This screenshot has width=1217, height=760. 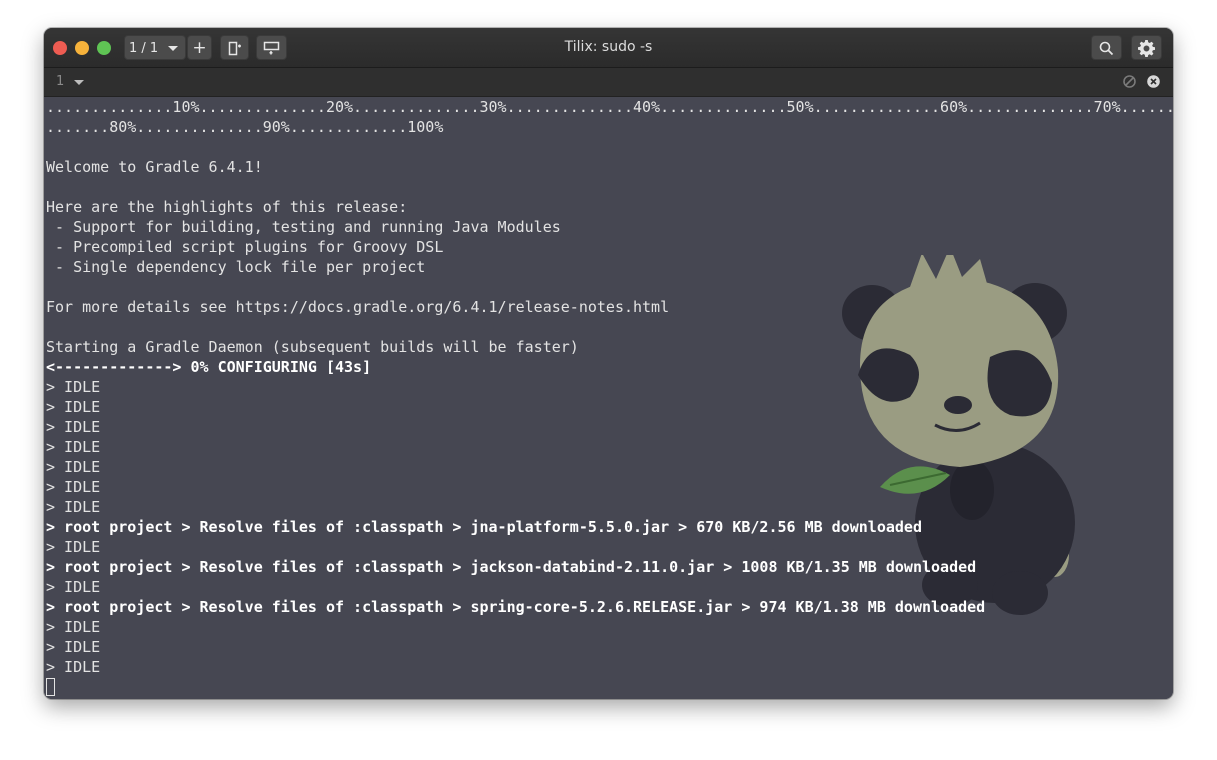 I want to click on window-title: Tilix: sudo -s, so click(x=608, y=47).